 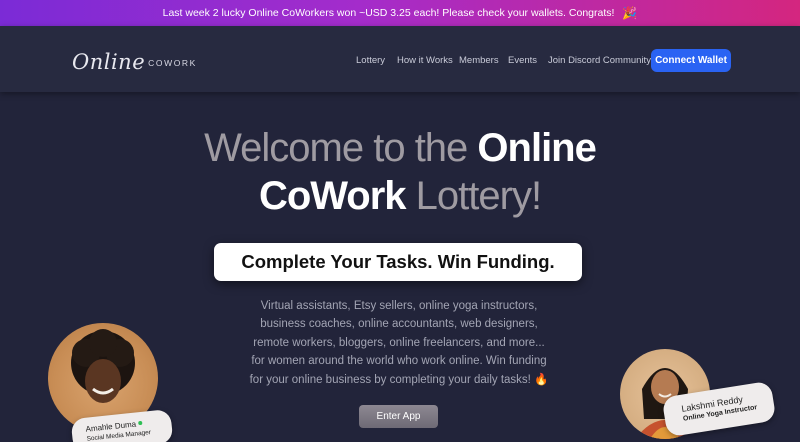 I want to click on nav-members: Members, so click(x=479, y=60).